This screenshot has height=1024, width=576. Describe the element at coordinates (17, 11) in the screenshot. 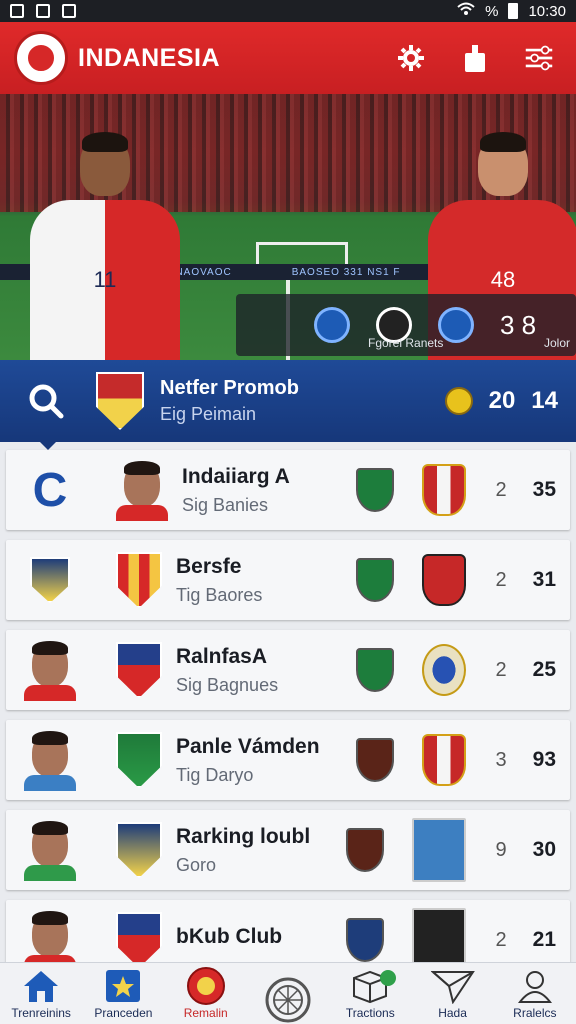

I see `notification-icon` at that location.